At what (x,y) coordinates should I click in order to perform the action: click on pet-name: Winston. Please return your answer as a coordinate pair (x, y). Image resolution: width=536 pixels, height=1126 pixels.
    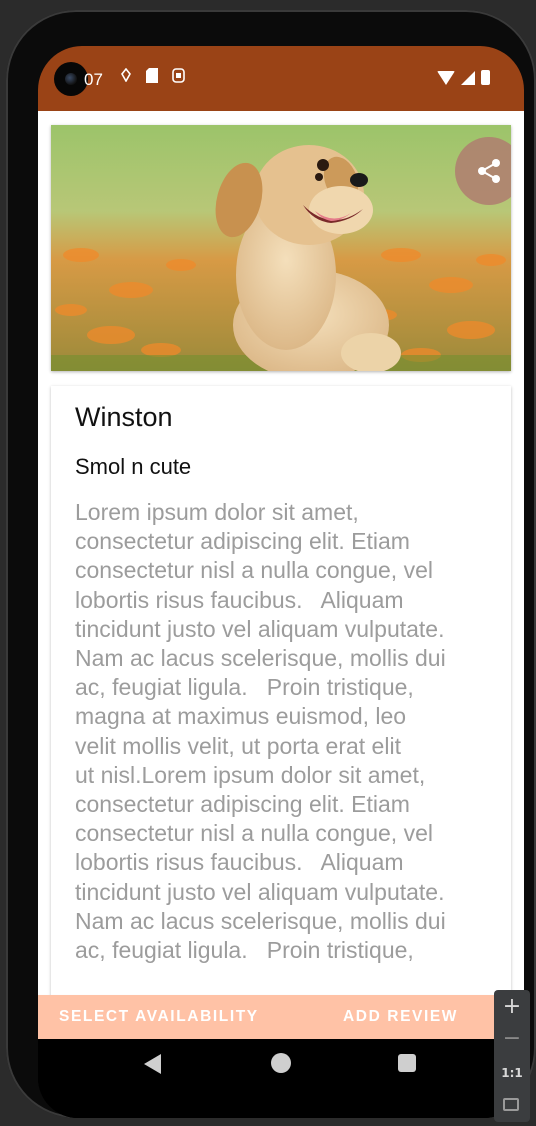
    Looking at the image, I should click on (124, 417).